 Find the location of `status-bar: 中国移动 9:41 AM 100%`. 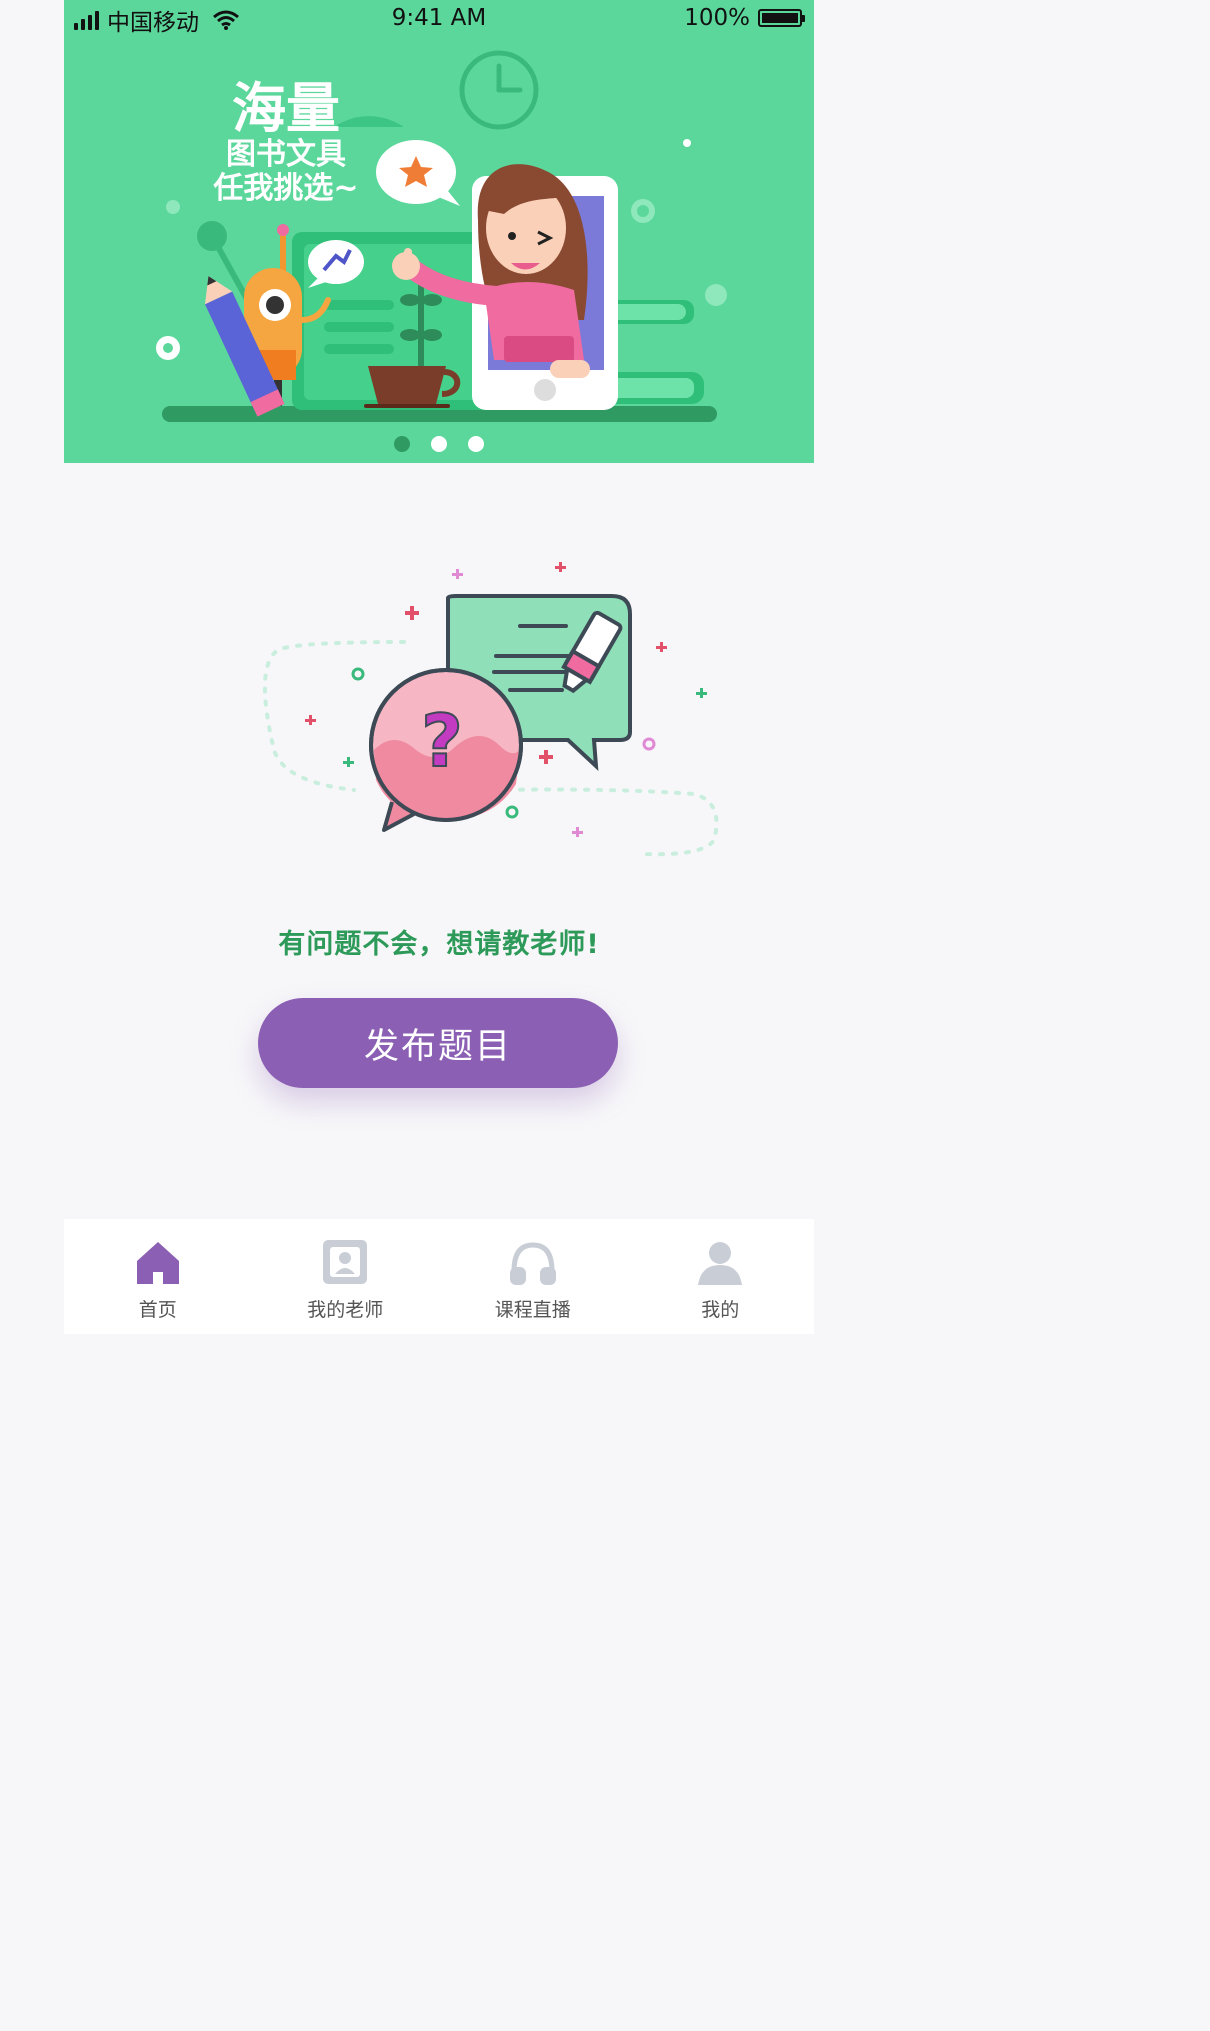

status-bar: 中国移动 9:41 AM 100% is located at coordinates (439, 19).